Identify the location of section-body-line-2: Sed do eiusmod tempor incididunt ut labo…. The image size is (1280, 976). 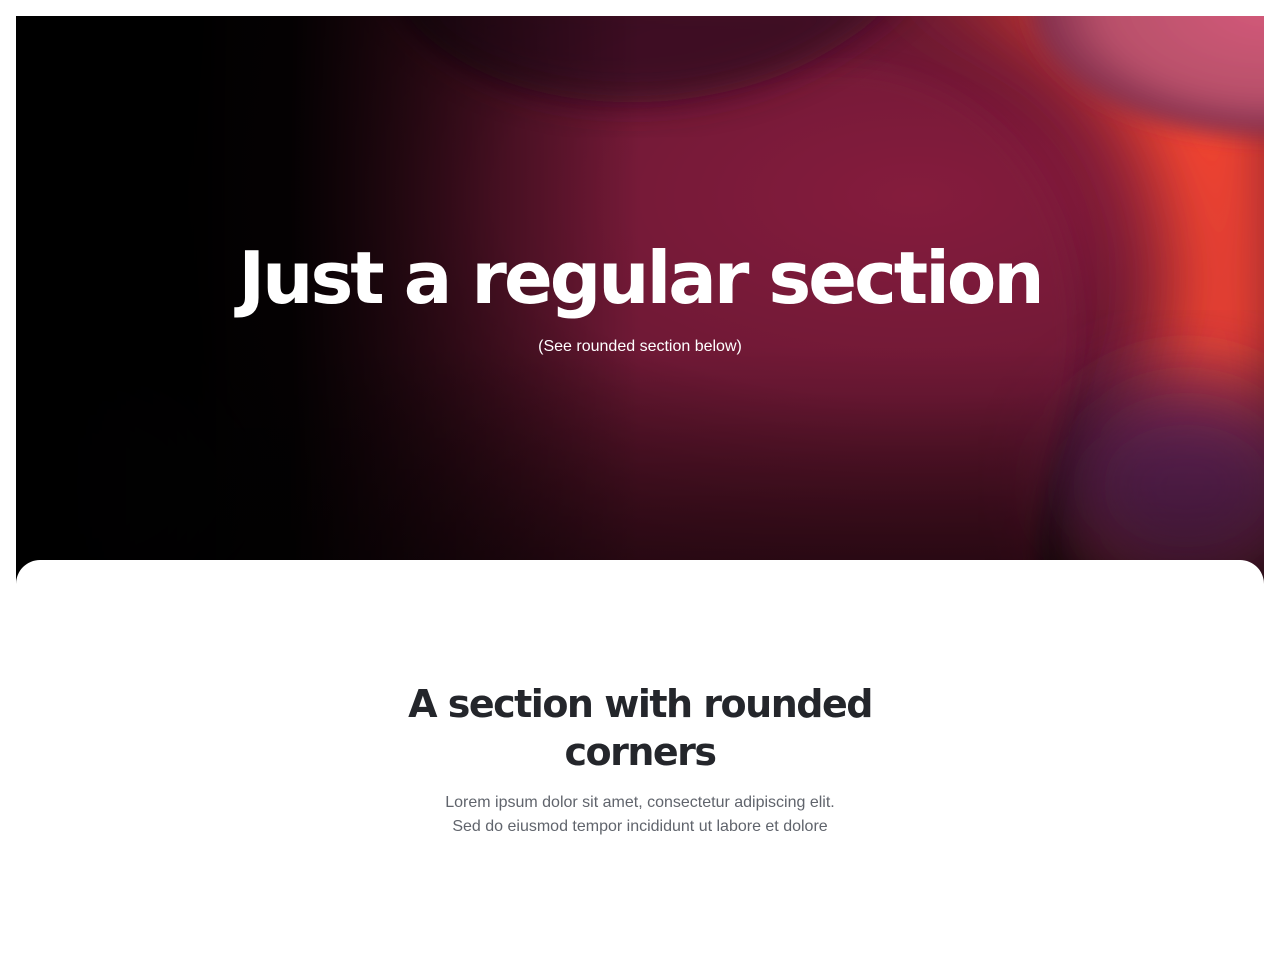
(640, 826).